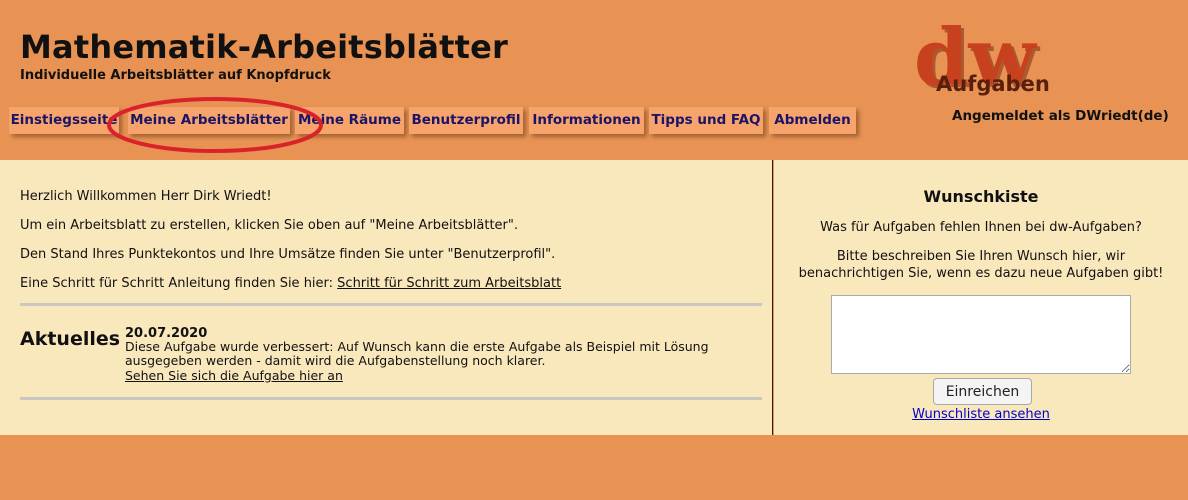  I want to click on wishlist-link: Wunschliste ansehen, so click(981, 414).